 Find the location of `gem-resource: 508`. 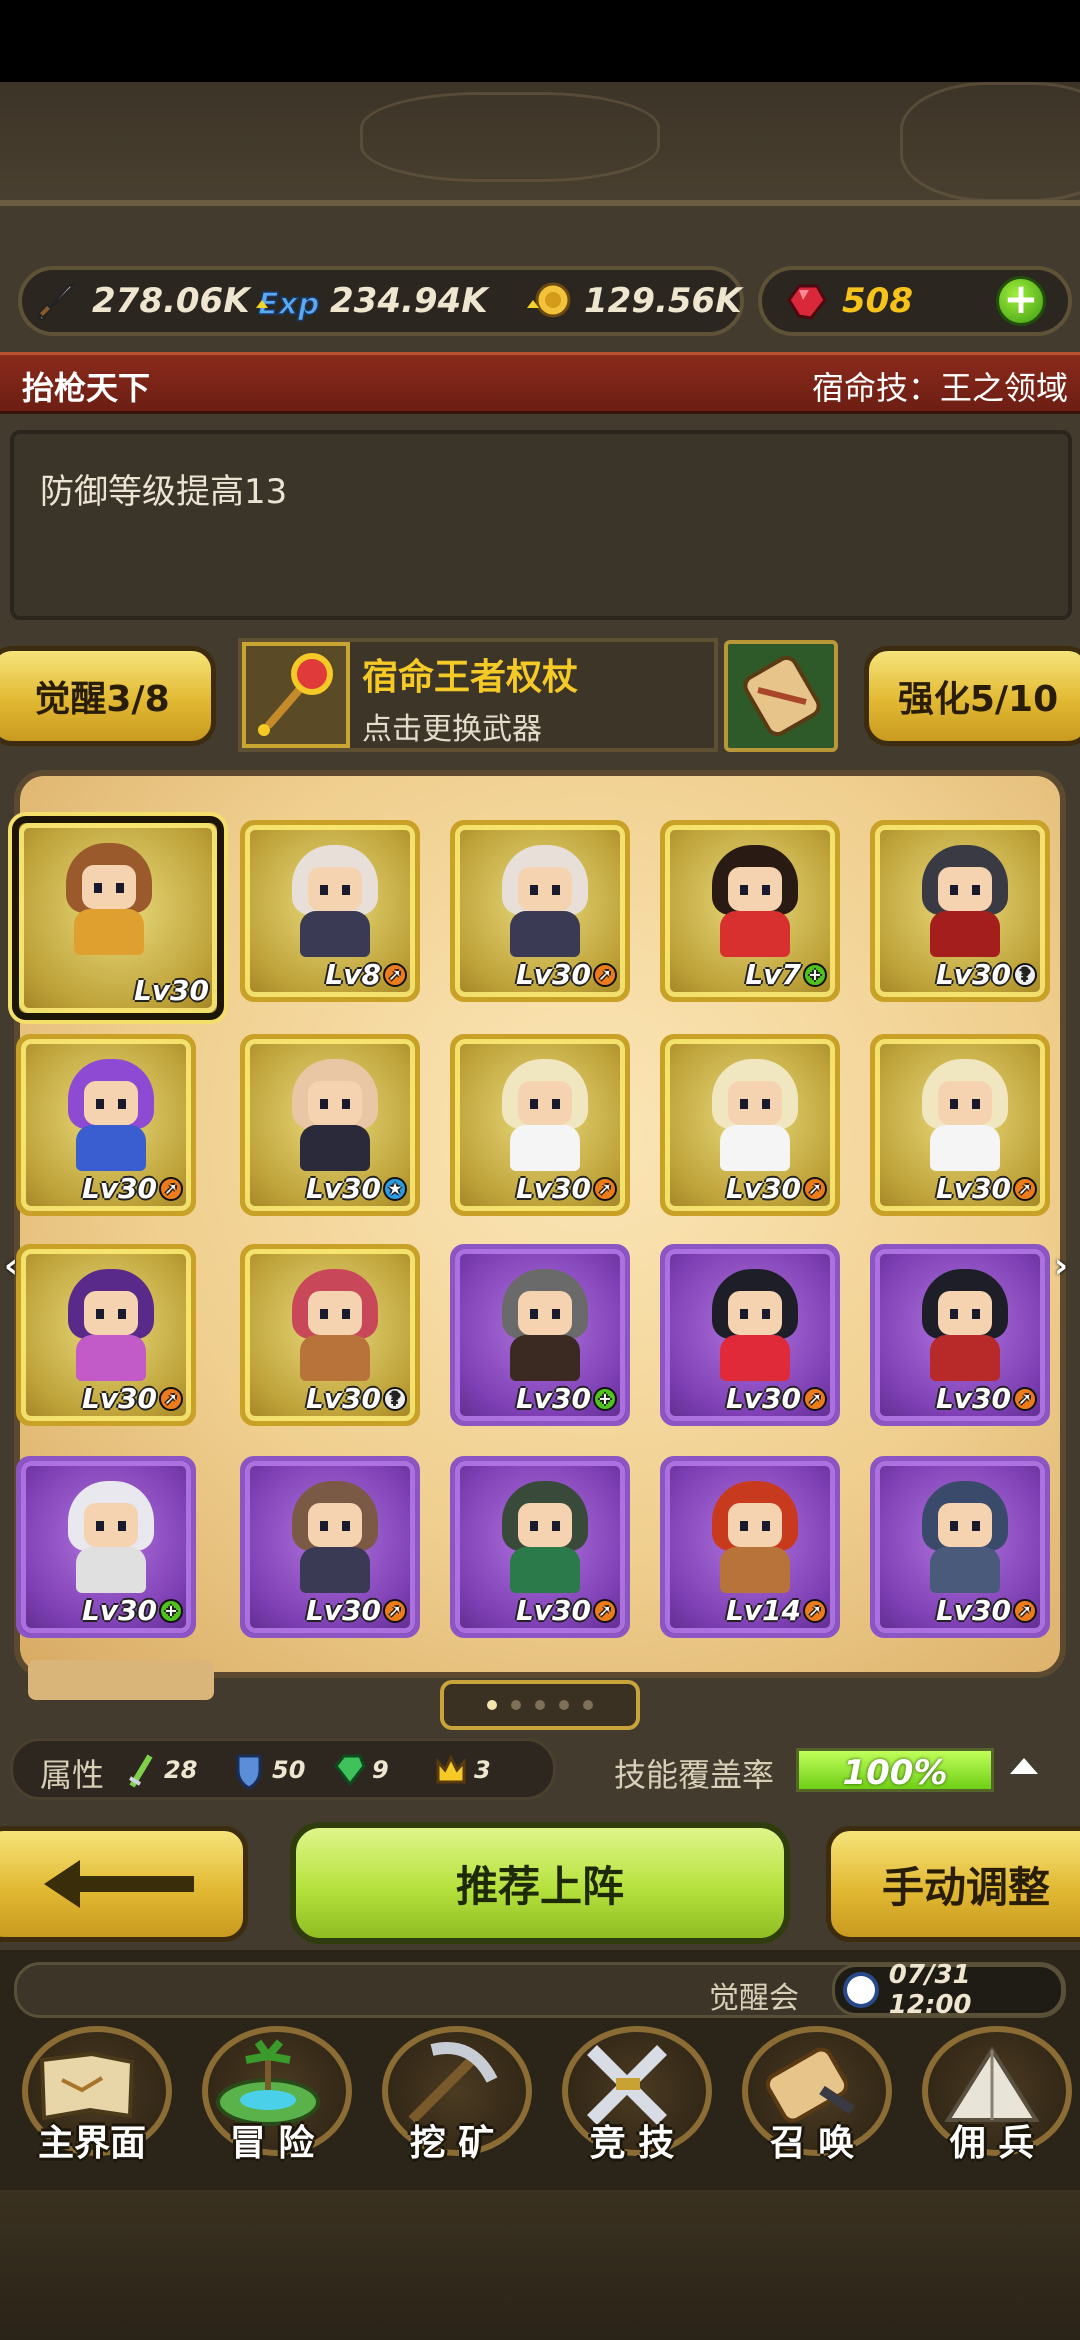

gem-resource: 508 is located at coordinates (846, 301).